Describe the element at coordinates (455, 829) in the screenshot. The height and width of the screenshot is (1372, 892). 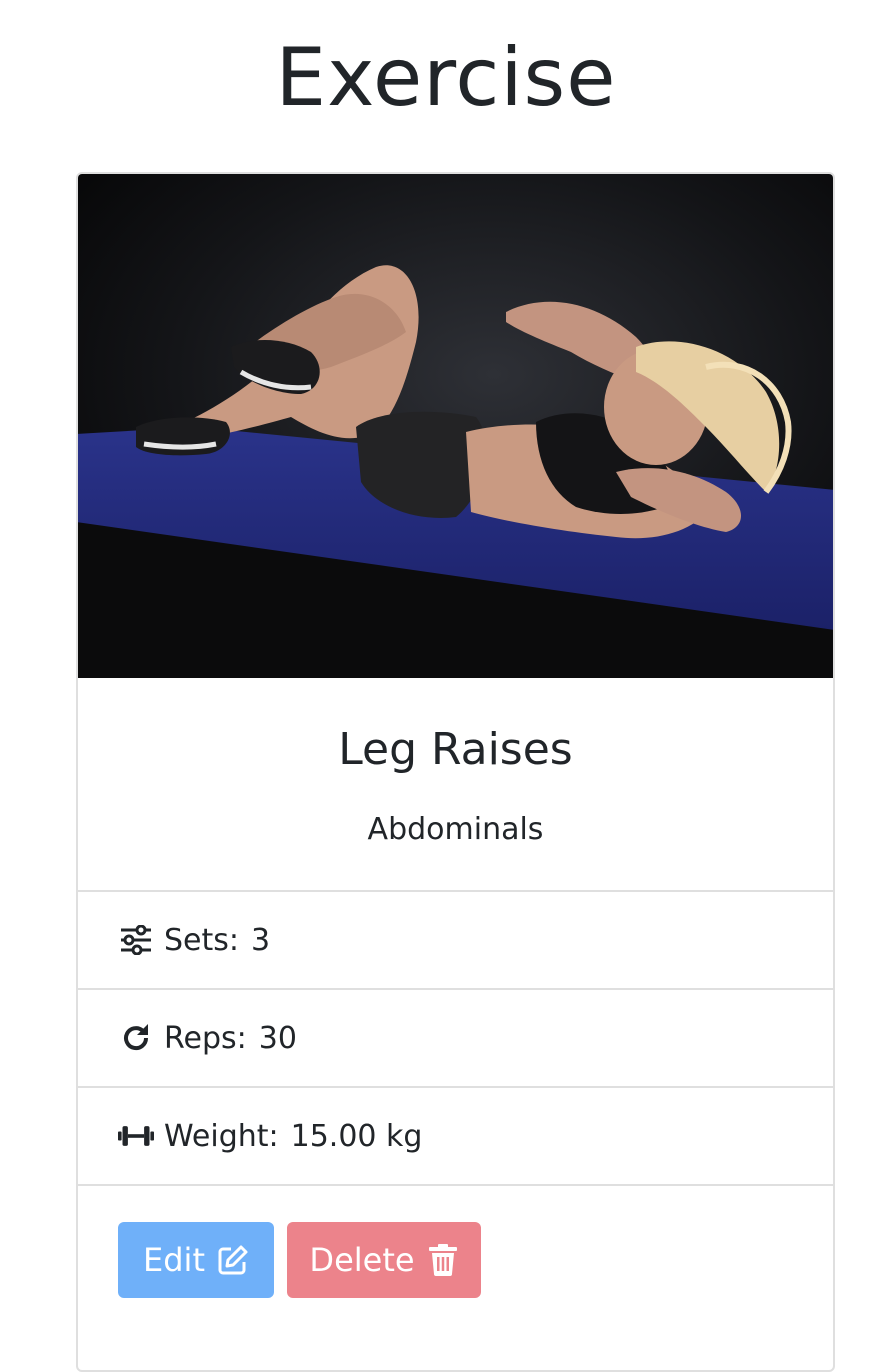
I see `muscle-group: Abdominals` at that location.